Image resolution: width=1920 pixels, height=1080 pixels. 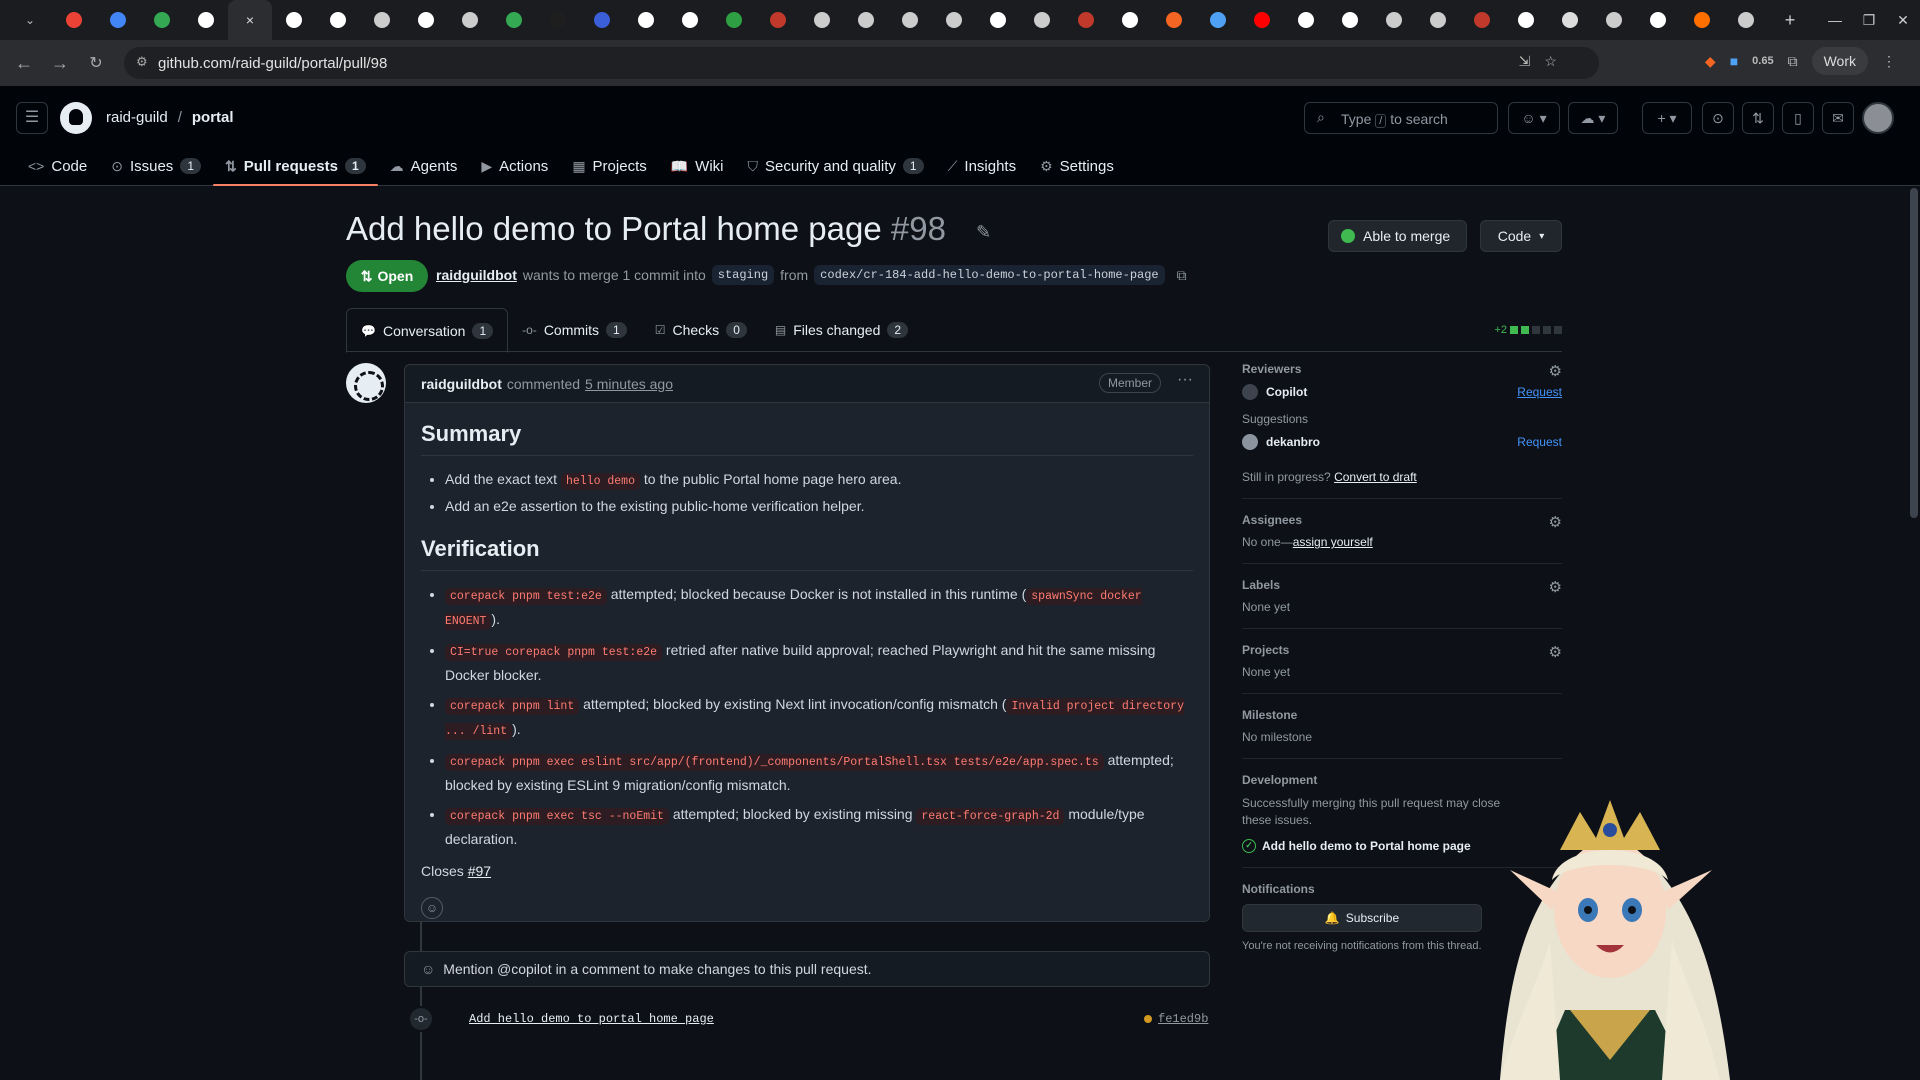 What do you see at coordinates (57, 166) in the screenshot?
I see `repo-tab-code: <> Code` at bounding box center [57, 166].